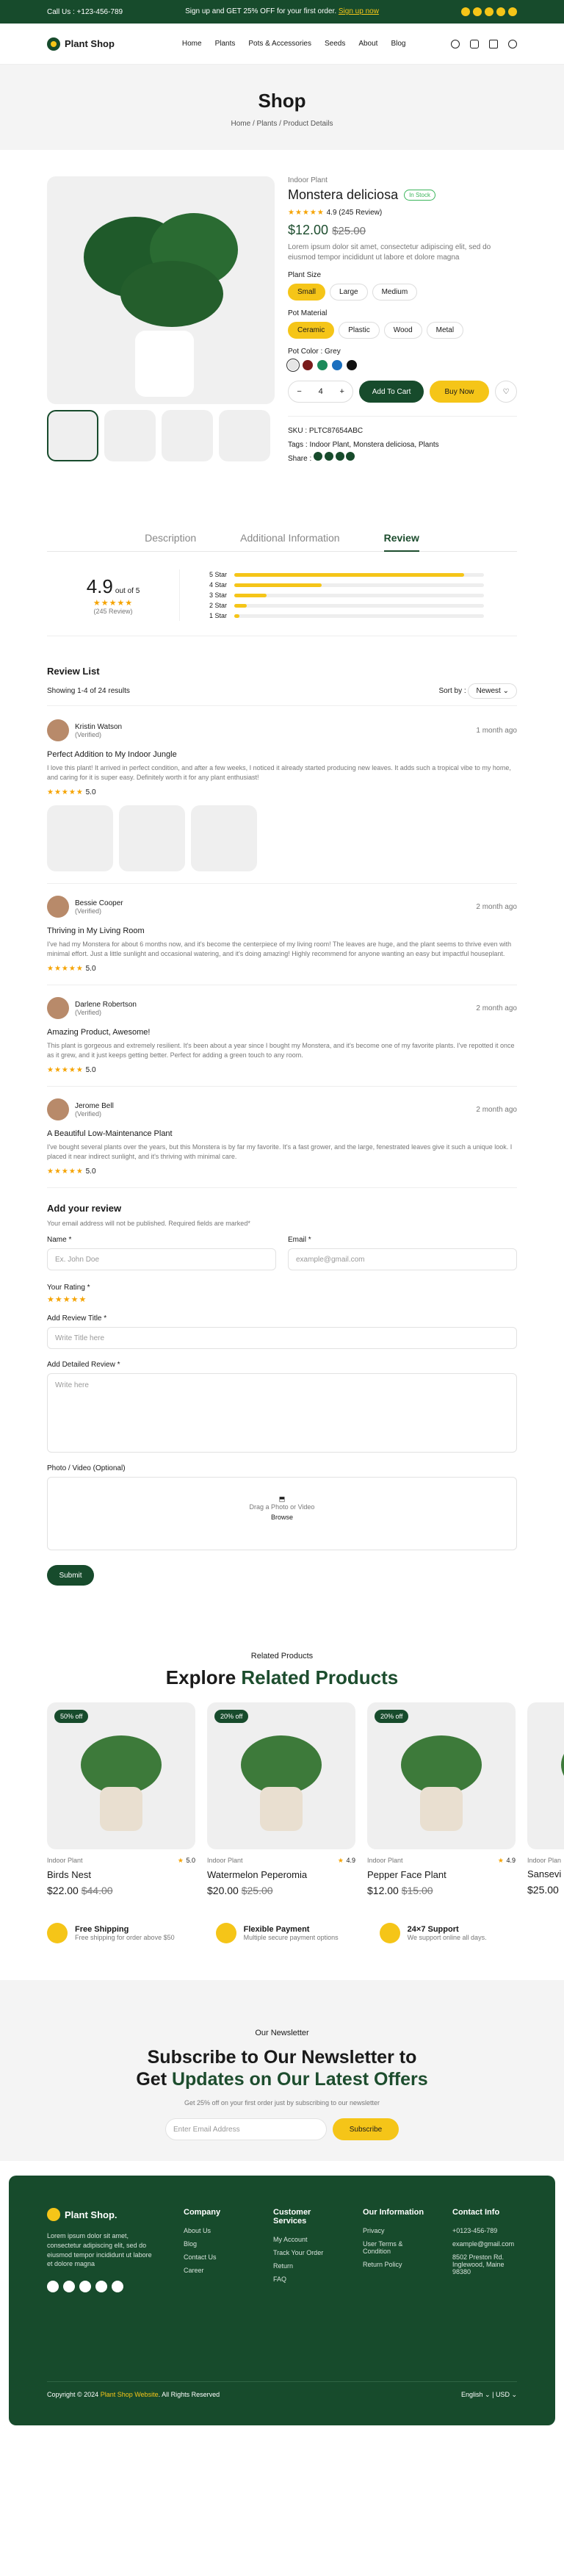 This screenshot has height=2576, width=564. I want to click on product-card: Indoor Plan Sansevi $25.00, so click(545, 1799).